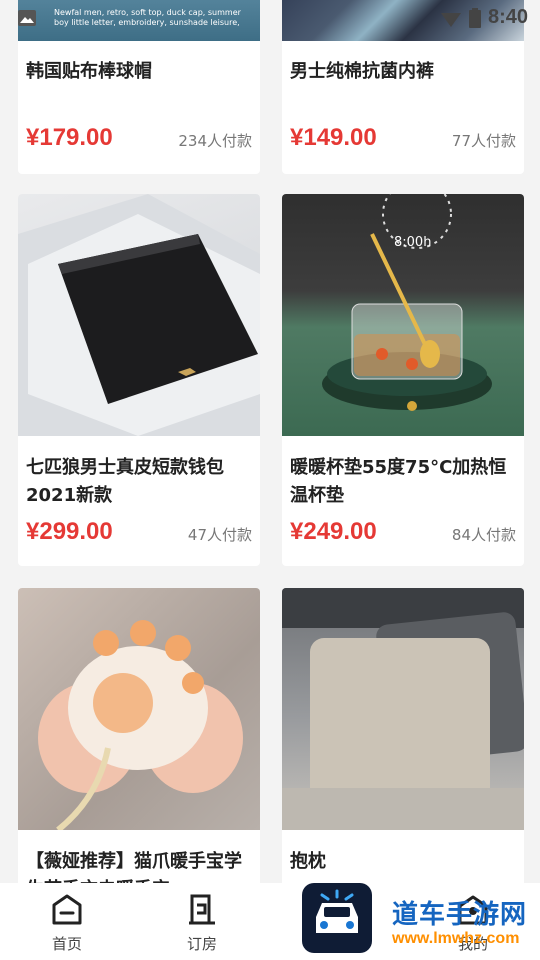  What do you see at coordinates (219, 535) in the screenshot?
I see `product-sold-count: 47人付款` at bounding box center [219, 535].